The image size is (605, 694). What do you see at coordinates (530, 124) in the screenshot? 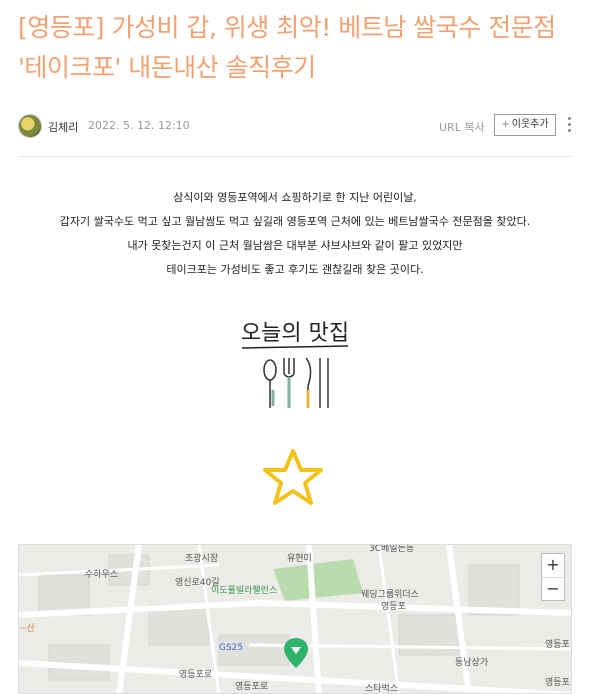
I see `add-neighbor-label: 이웃추가` at bounding box center [530, 124].